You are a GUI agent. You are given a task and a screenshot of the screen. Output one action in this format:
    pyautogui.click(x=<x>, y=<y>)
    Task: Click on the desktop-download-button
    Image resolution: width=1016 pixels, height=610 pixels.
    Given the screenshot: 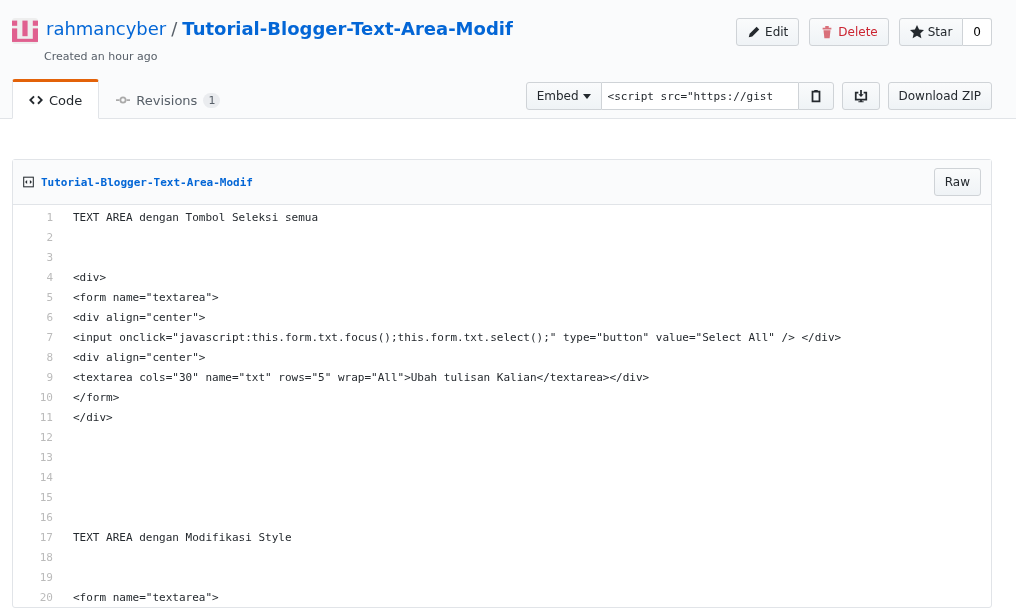 What is the action you would take?
    pyautogui.click(x=860, y=96)
    